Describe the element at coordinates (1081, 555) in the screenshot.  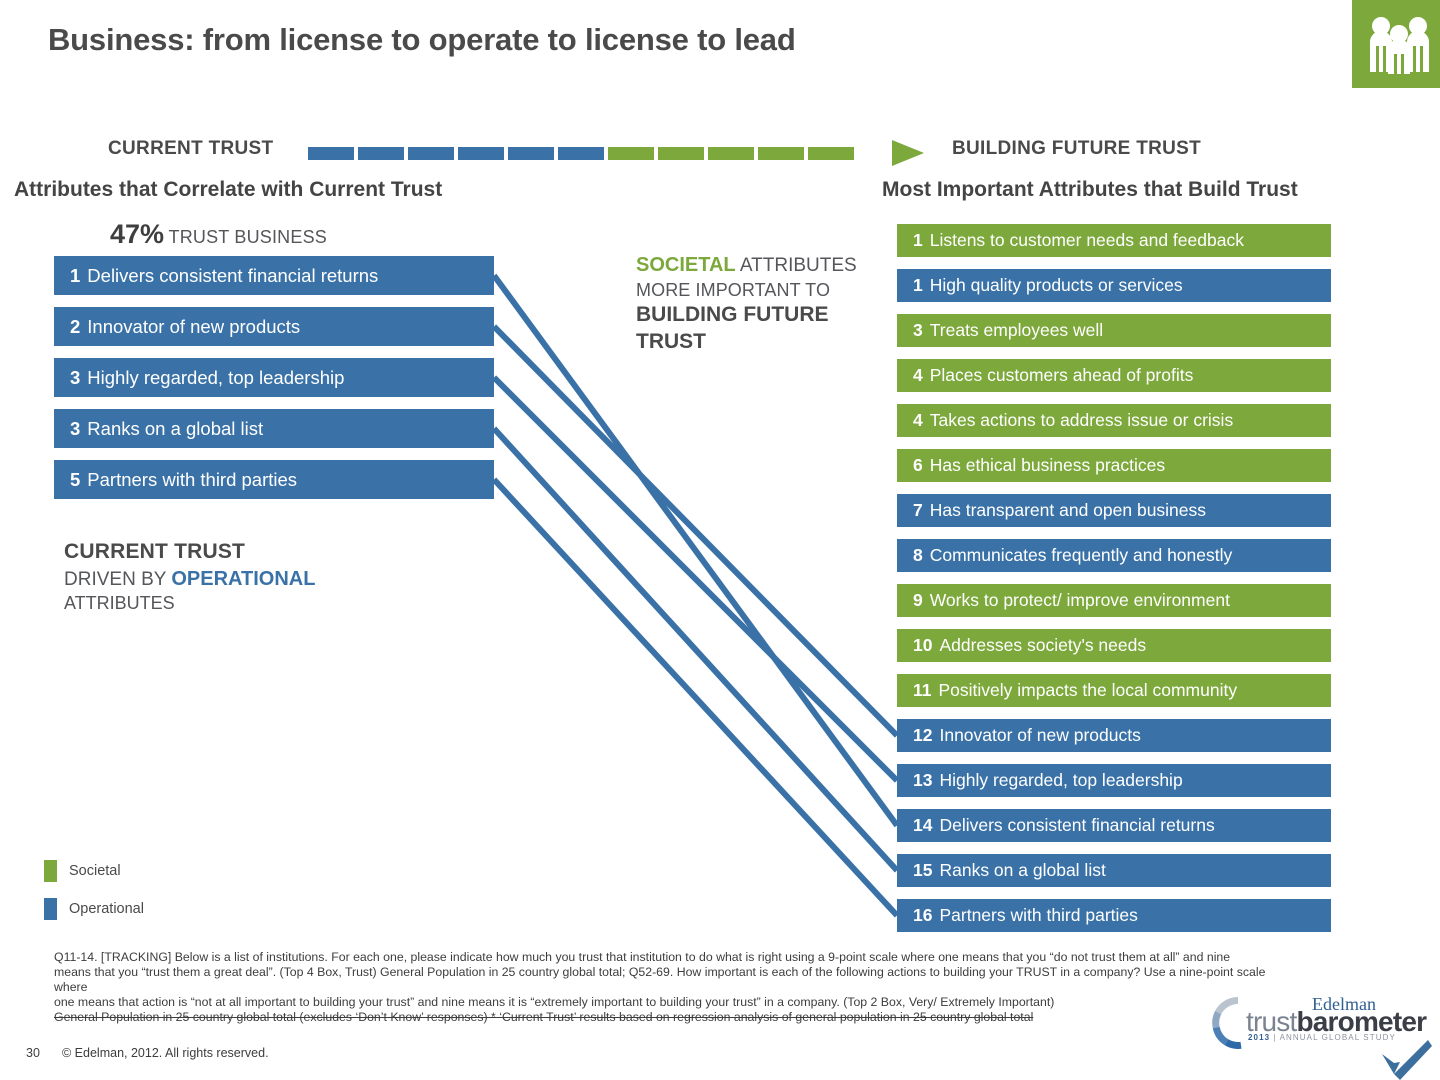
I see `attribute-label: Communicates frequently and honestly` at that location.